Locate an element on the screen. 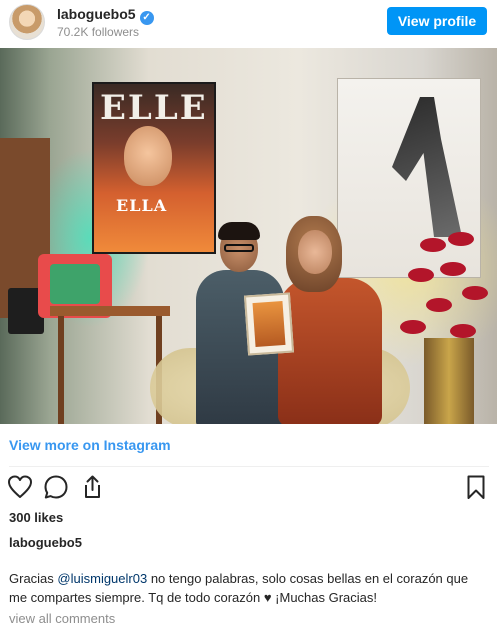 The image size is (497, 632). magazine-cover-face is located at coordinates (148, 156).